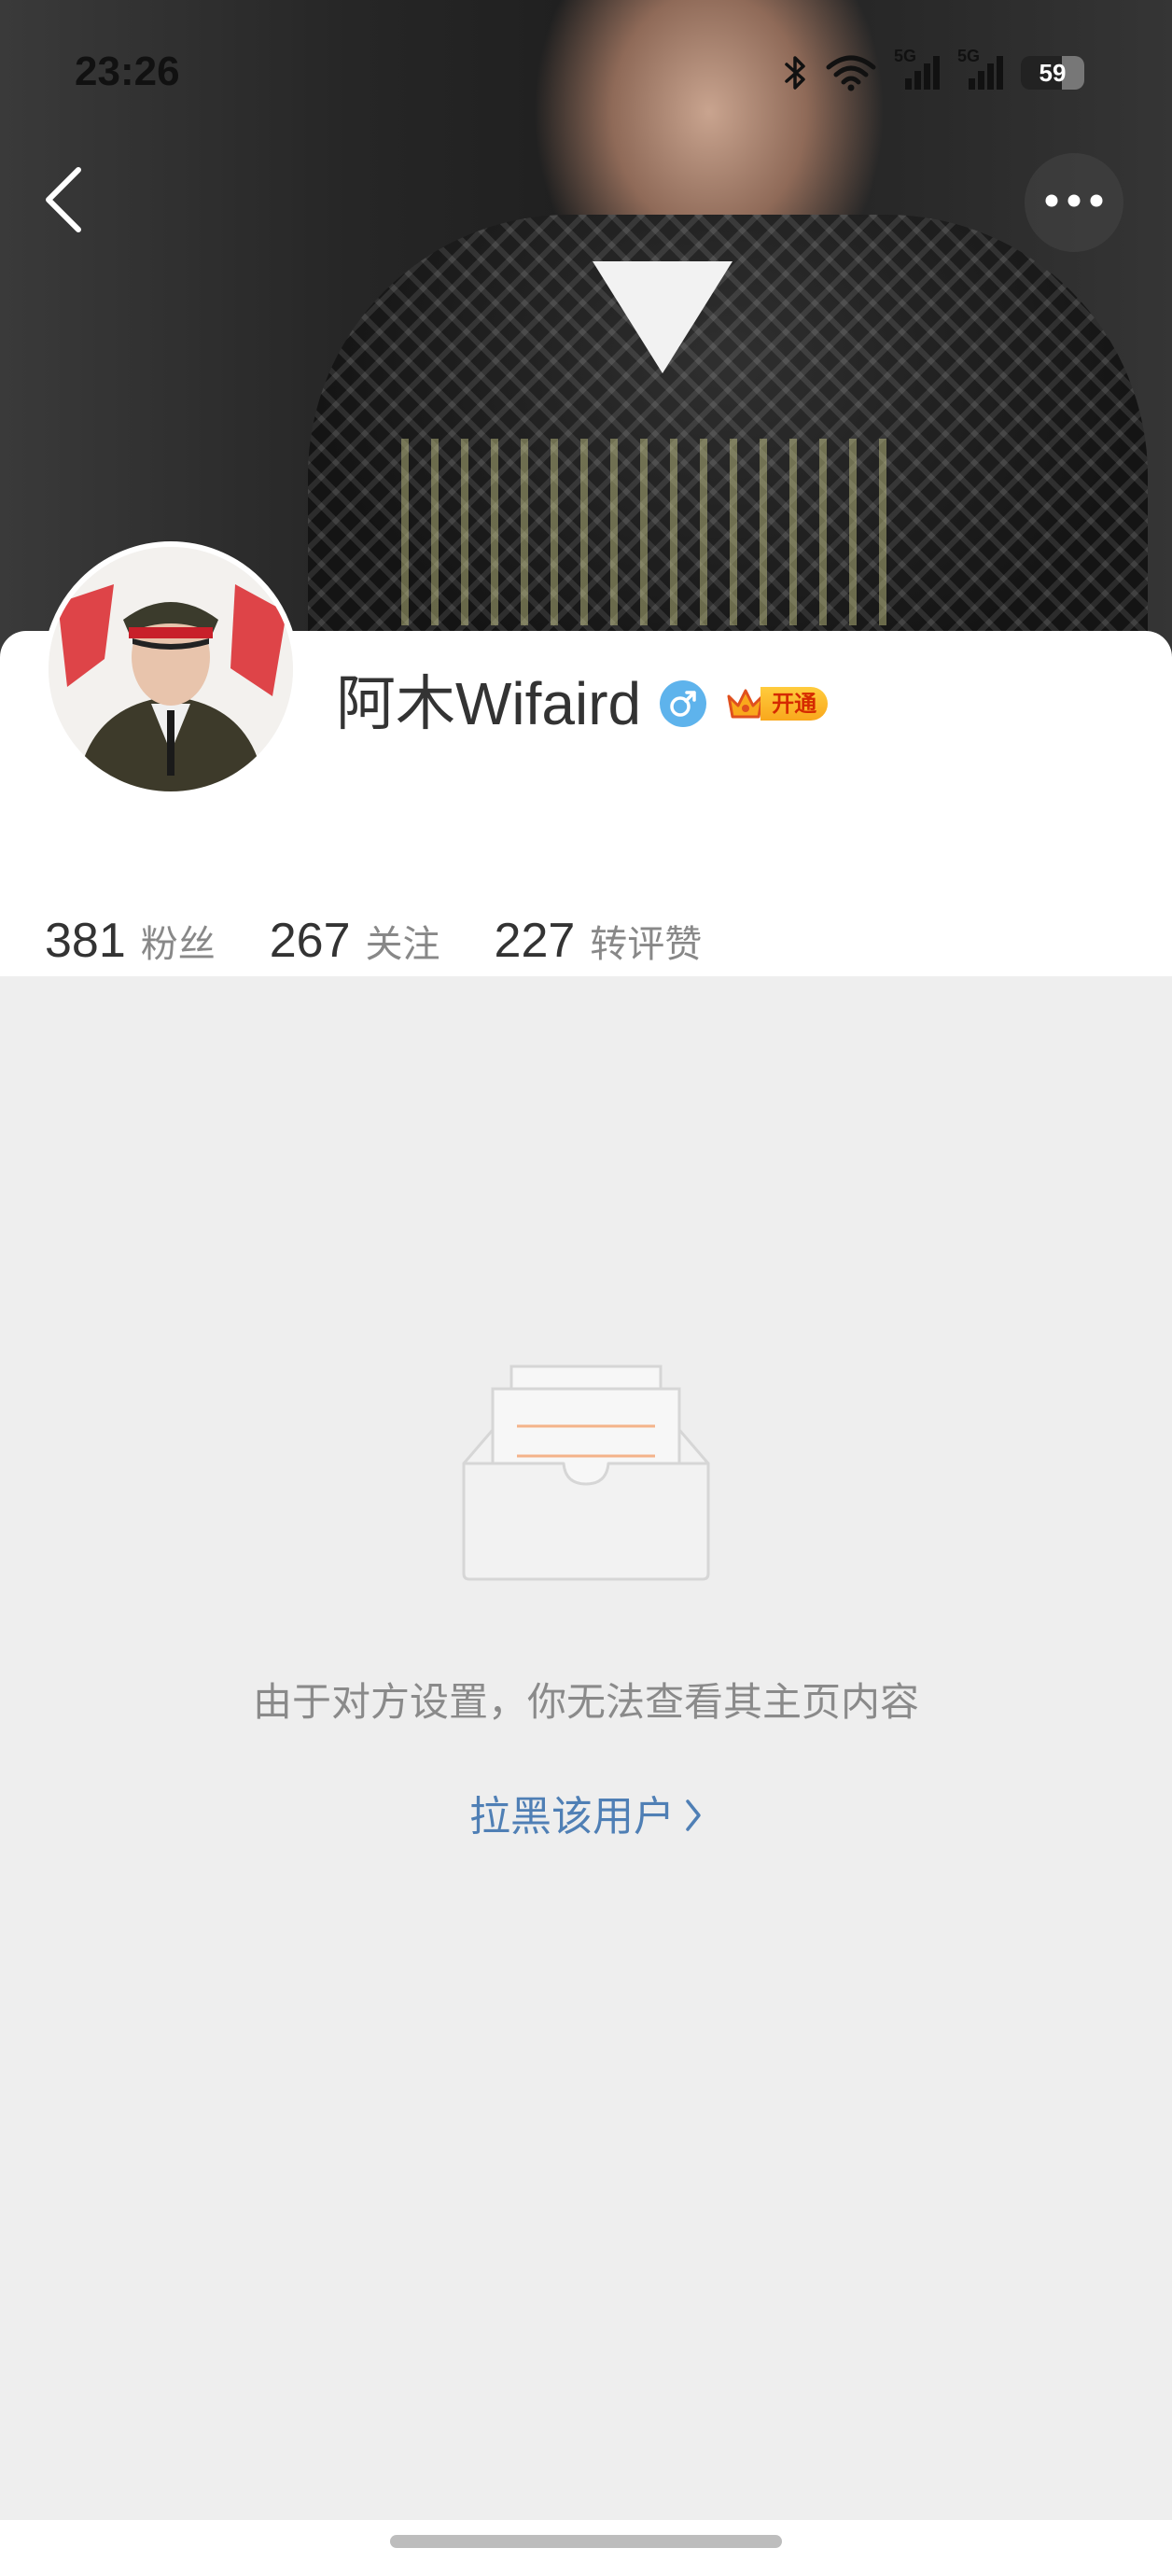 This screenshot has width=1172, height=2576. I want to click on stat-followers: 381 粉丝, so click(130, 941).